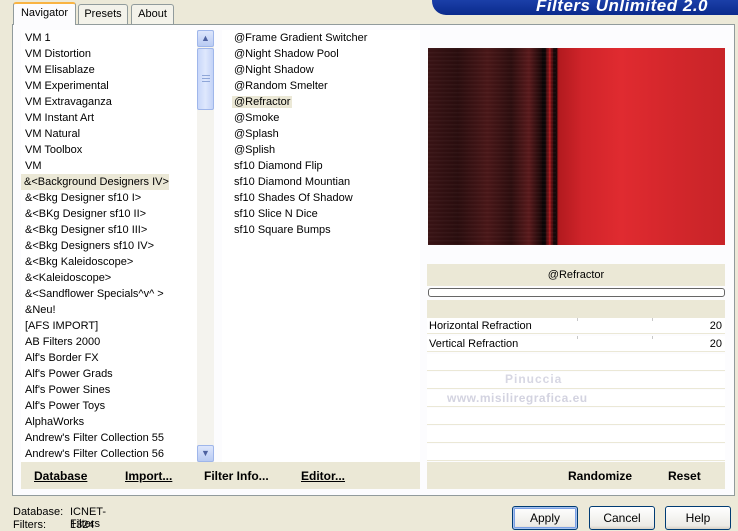 Image resolution: width=738 pixels, height=531 pixels. What do you see at coordinates (576, 326) in the screenshot?
I see `param-horizontal-refraction: Horizontal Refraction 20` at bounding box center [576, 326].